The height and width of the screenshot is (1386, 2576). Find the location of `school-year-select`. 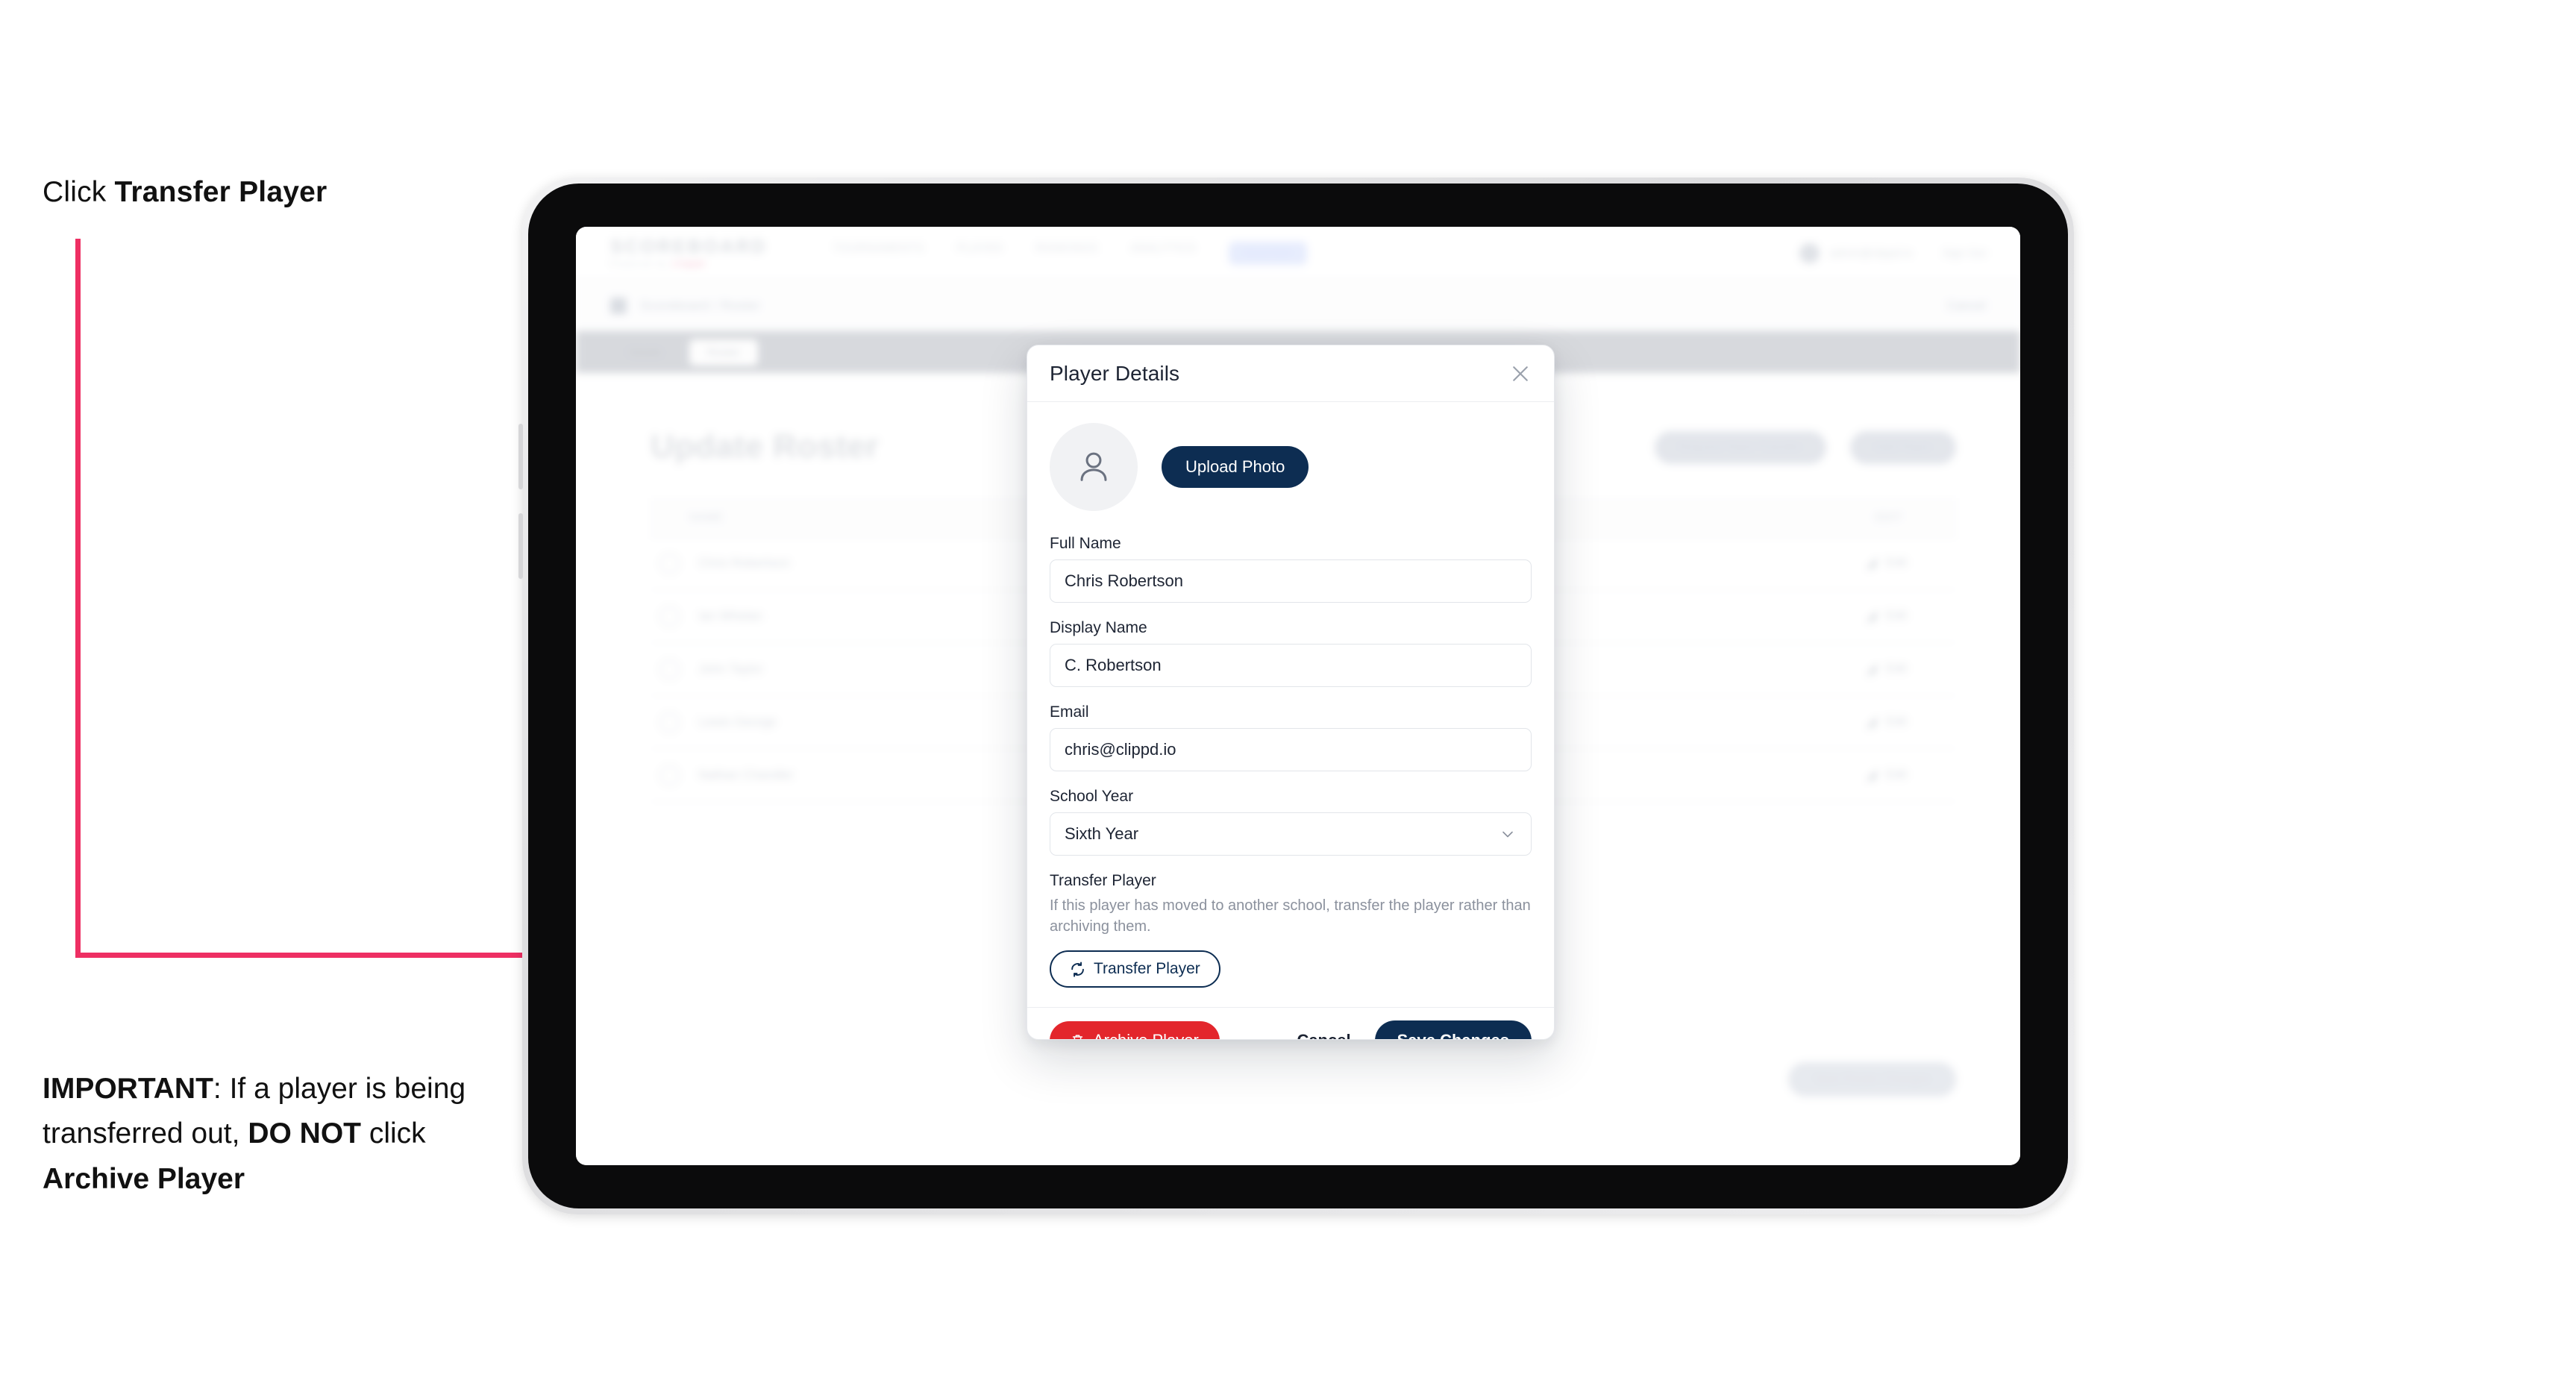

school-year-select is located at coordinates (1291, 834).